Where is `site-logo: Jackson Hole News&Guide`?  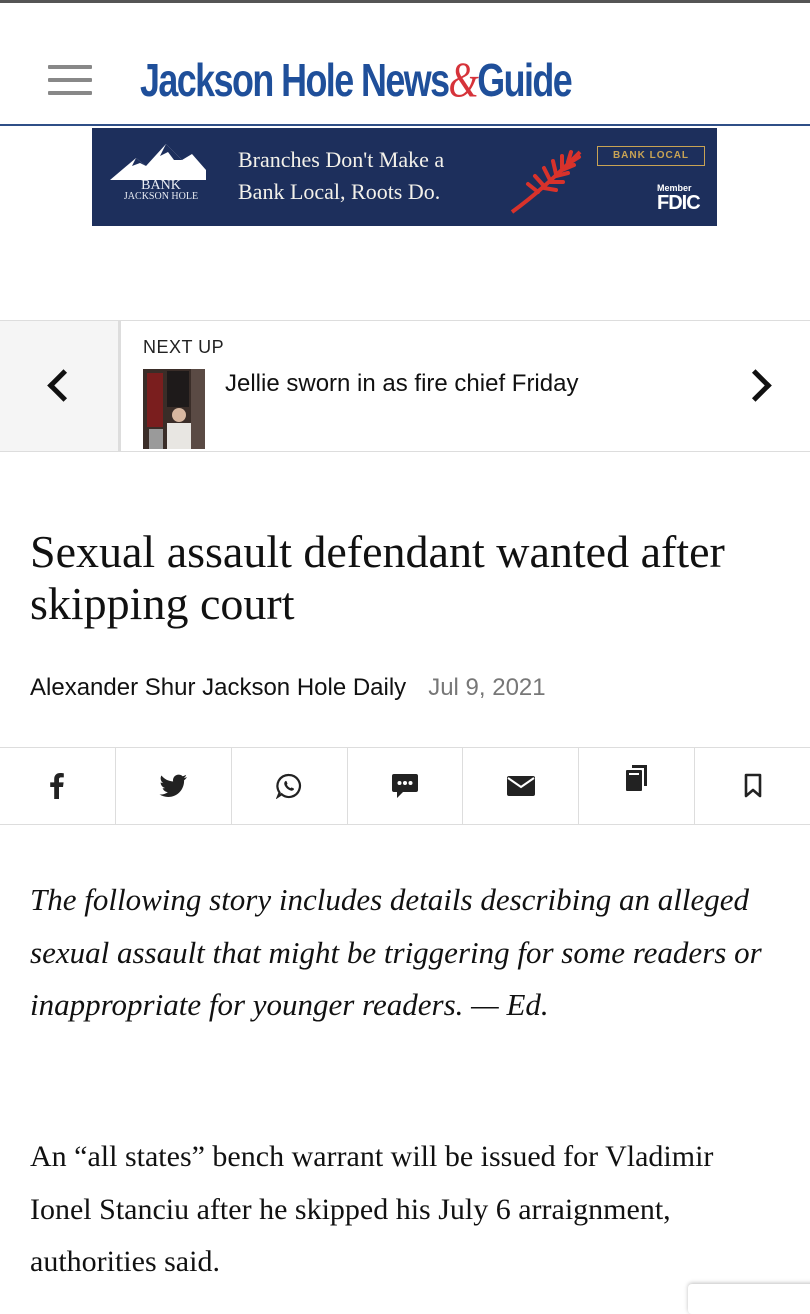
site-logo: Jackson Hole News&Guide is located at coordinates (356, 79).